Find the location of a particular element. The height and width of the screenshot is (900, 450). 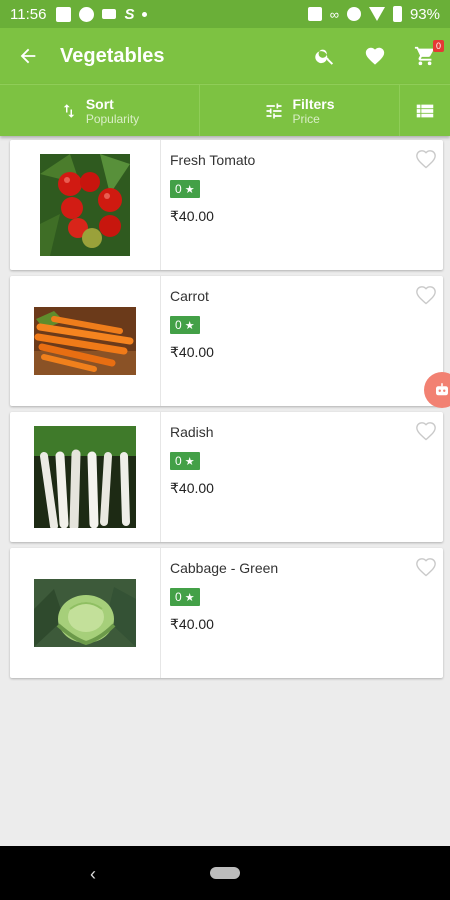

product-name: Cabbage - Green is located at coordinates (224, 568).